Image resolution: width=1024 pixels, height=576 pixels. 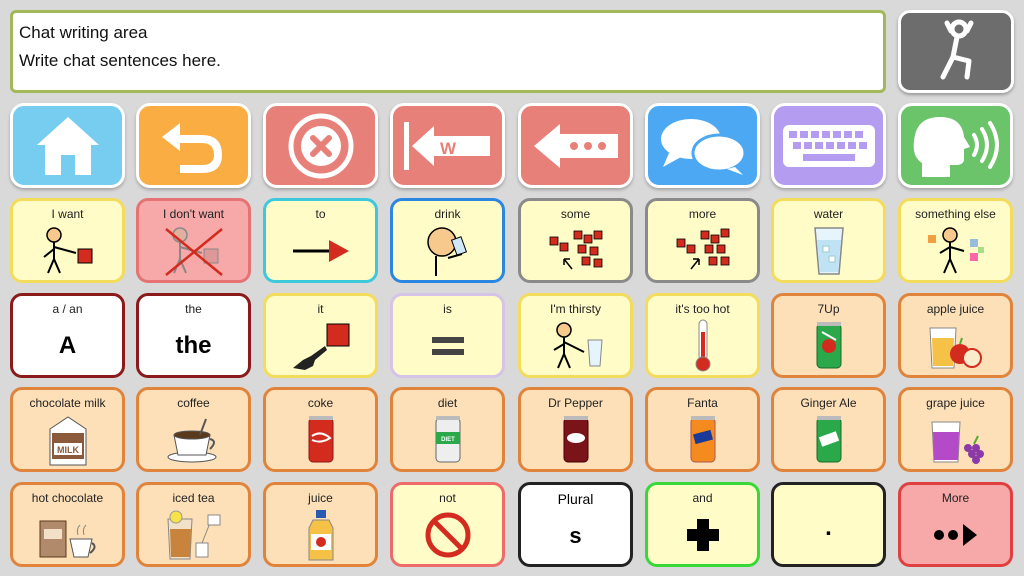 What do you see at coordinates (67, 345) in the screenshot?
I see `cell-symbol-text: A` at bounding box center [67, 345].